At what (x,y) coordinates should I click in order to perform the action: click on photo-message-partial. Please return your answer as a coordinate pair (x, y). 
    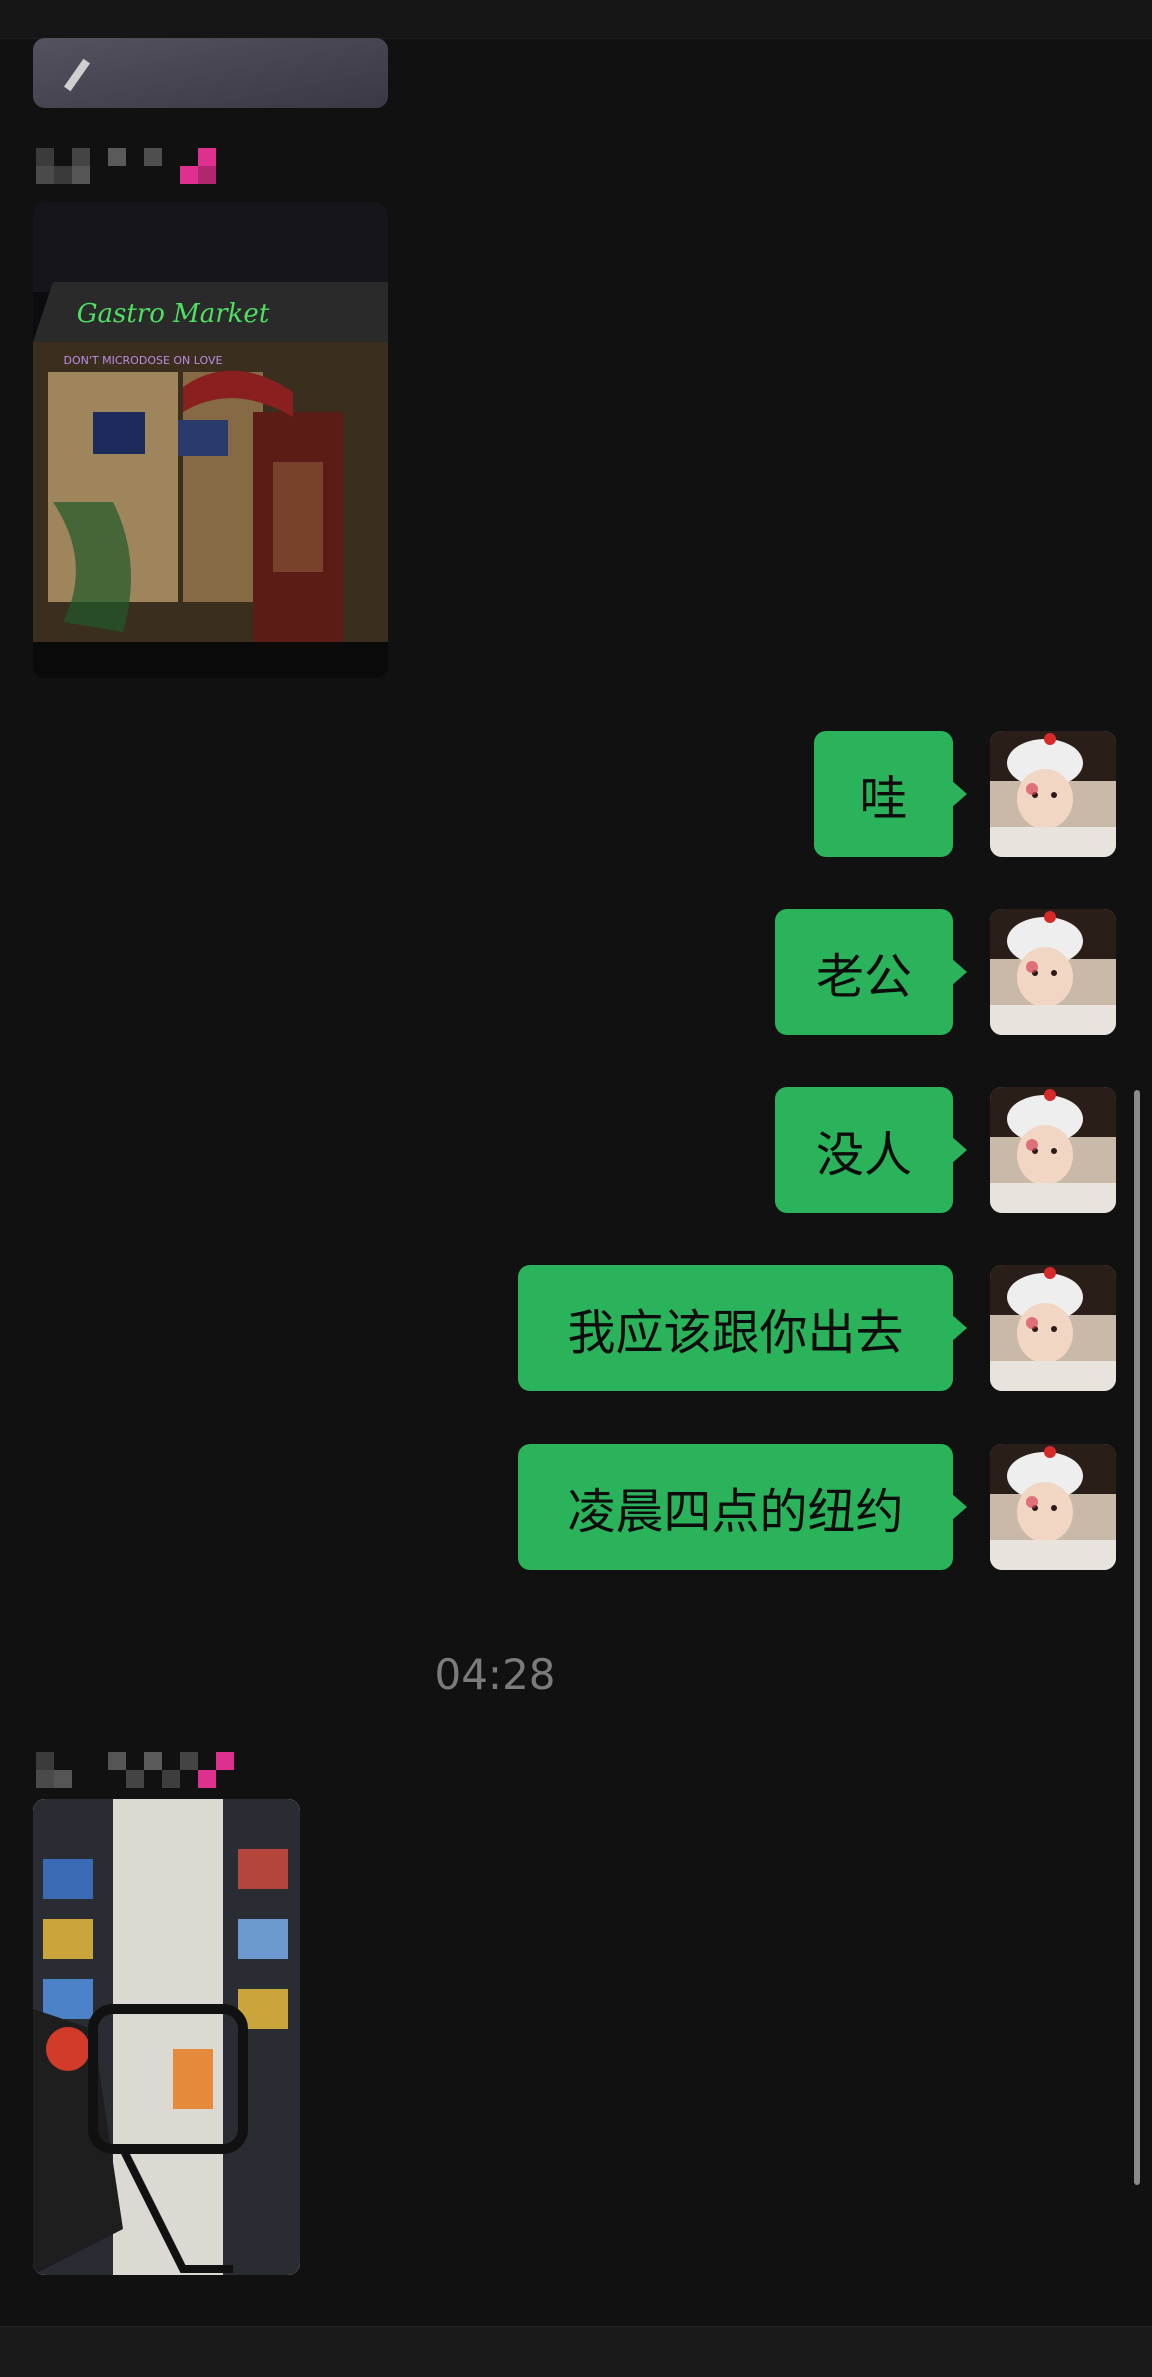
    Looking at the image, I should click on (210, 73).